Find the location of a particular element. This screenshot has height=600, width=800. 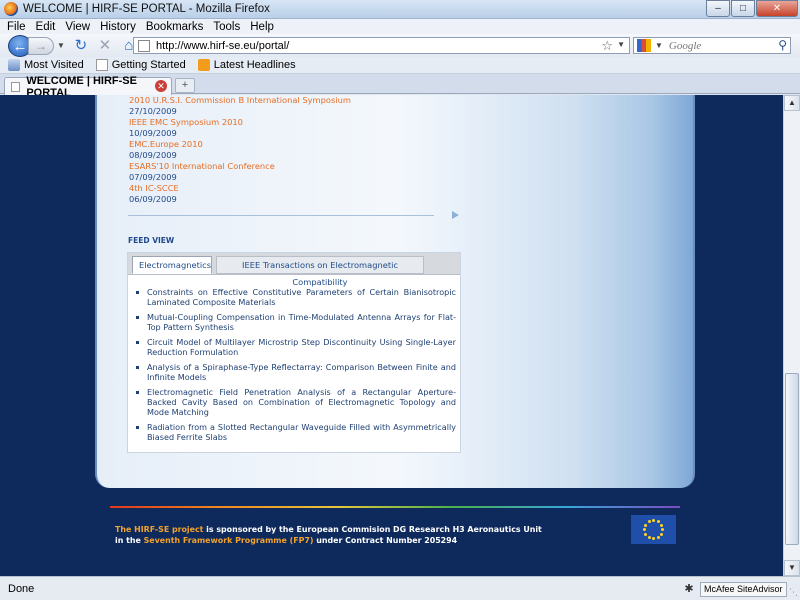

footer-rainbow-divider is located at coordinates (395, 507).